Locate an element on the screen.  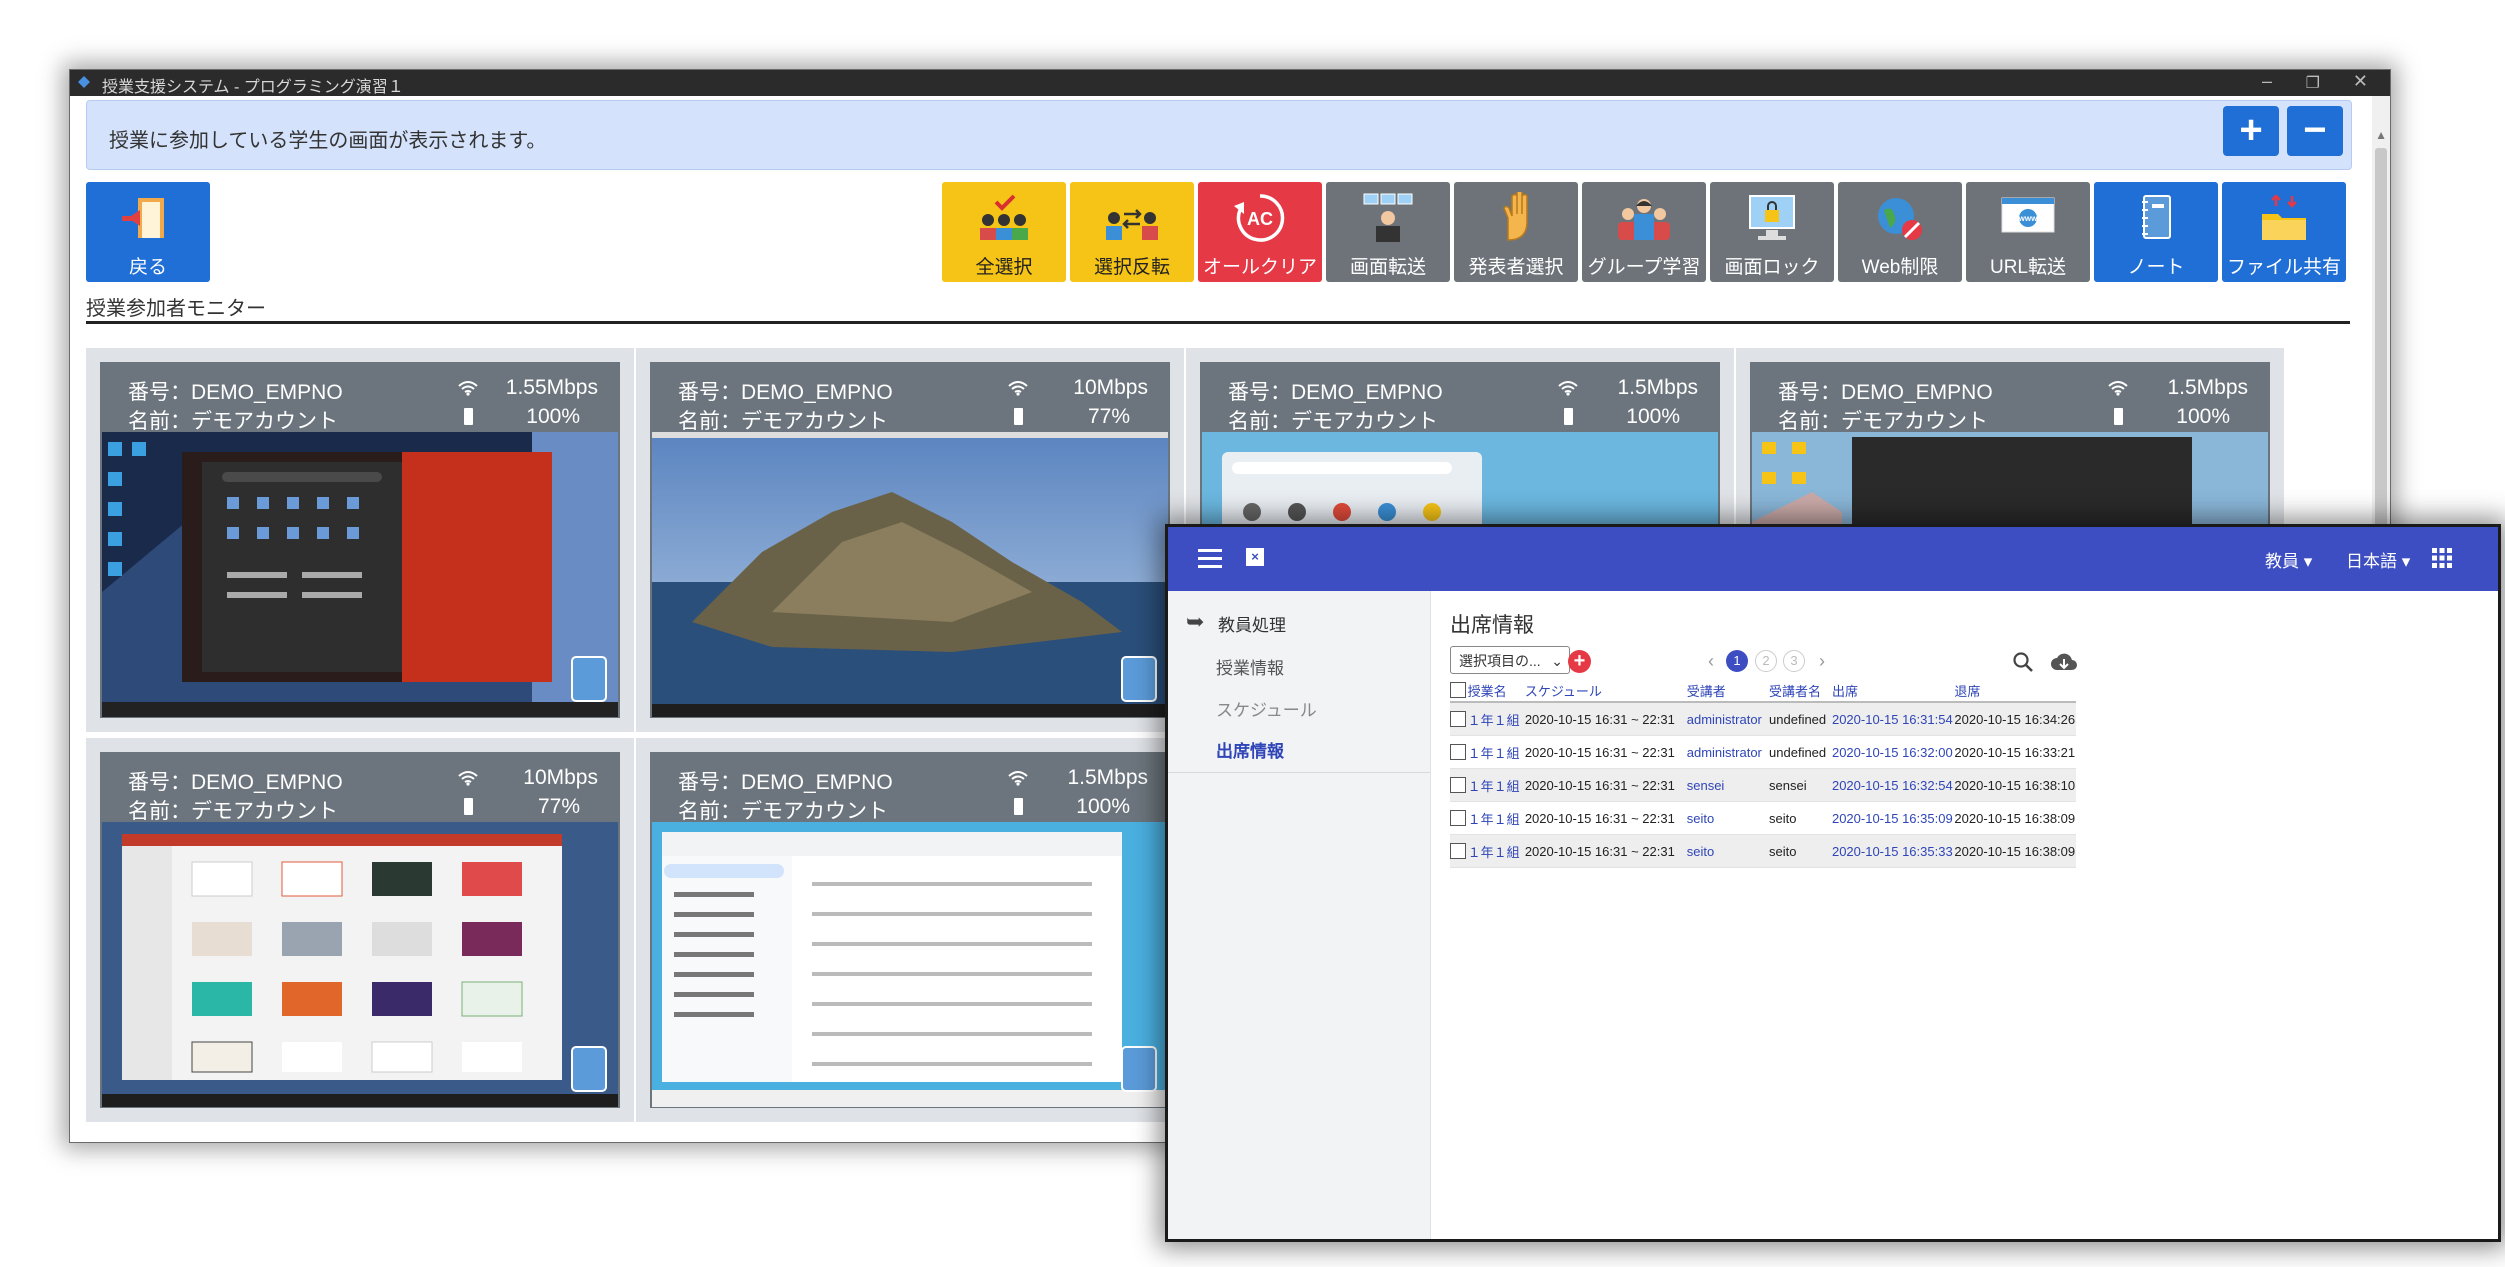
screen-transfer-button: 画面転送 is located at coordinates (1388, 232).